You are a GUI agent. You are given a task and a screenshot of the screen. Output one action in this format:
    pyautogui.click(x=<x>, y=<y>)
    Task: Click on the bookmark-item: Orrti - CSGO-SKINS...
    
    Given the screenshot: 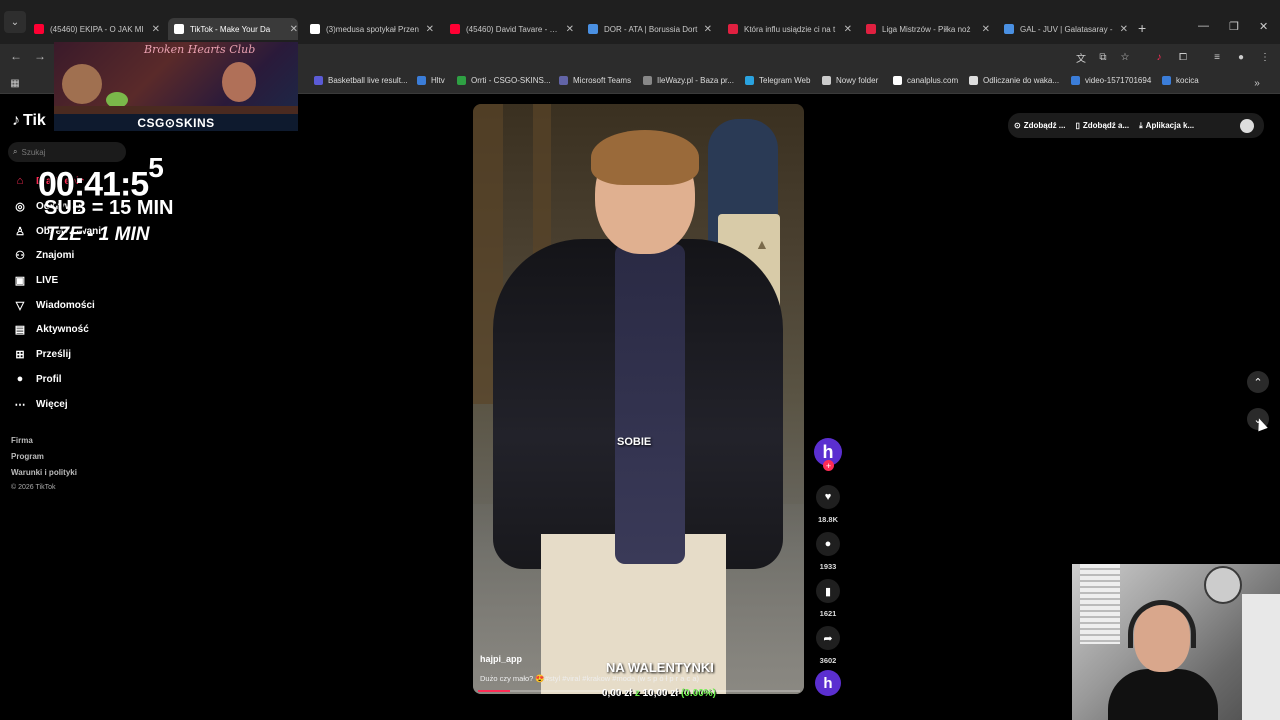 What is the action you would take?
    pyautogui.click(x=504, y=80)
    